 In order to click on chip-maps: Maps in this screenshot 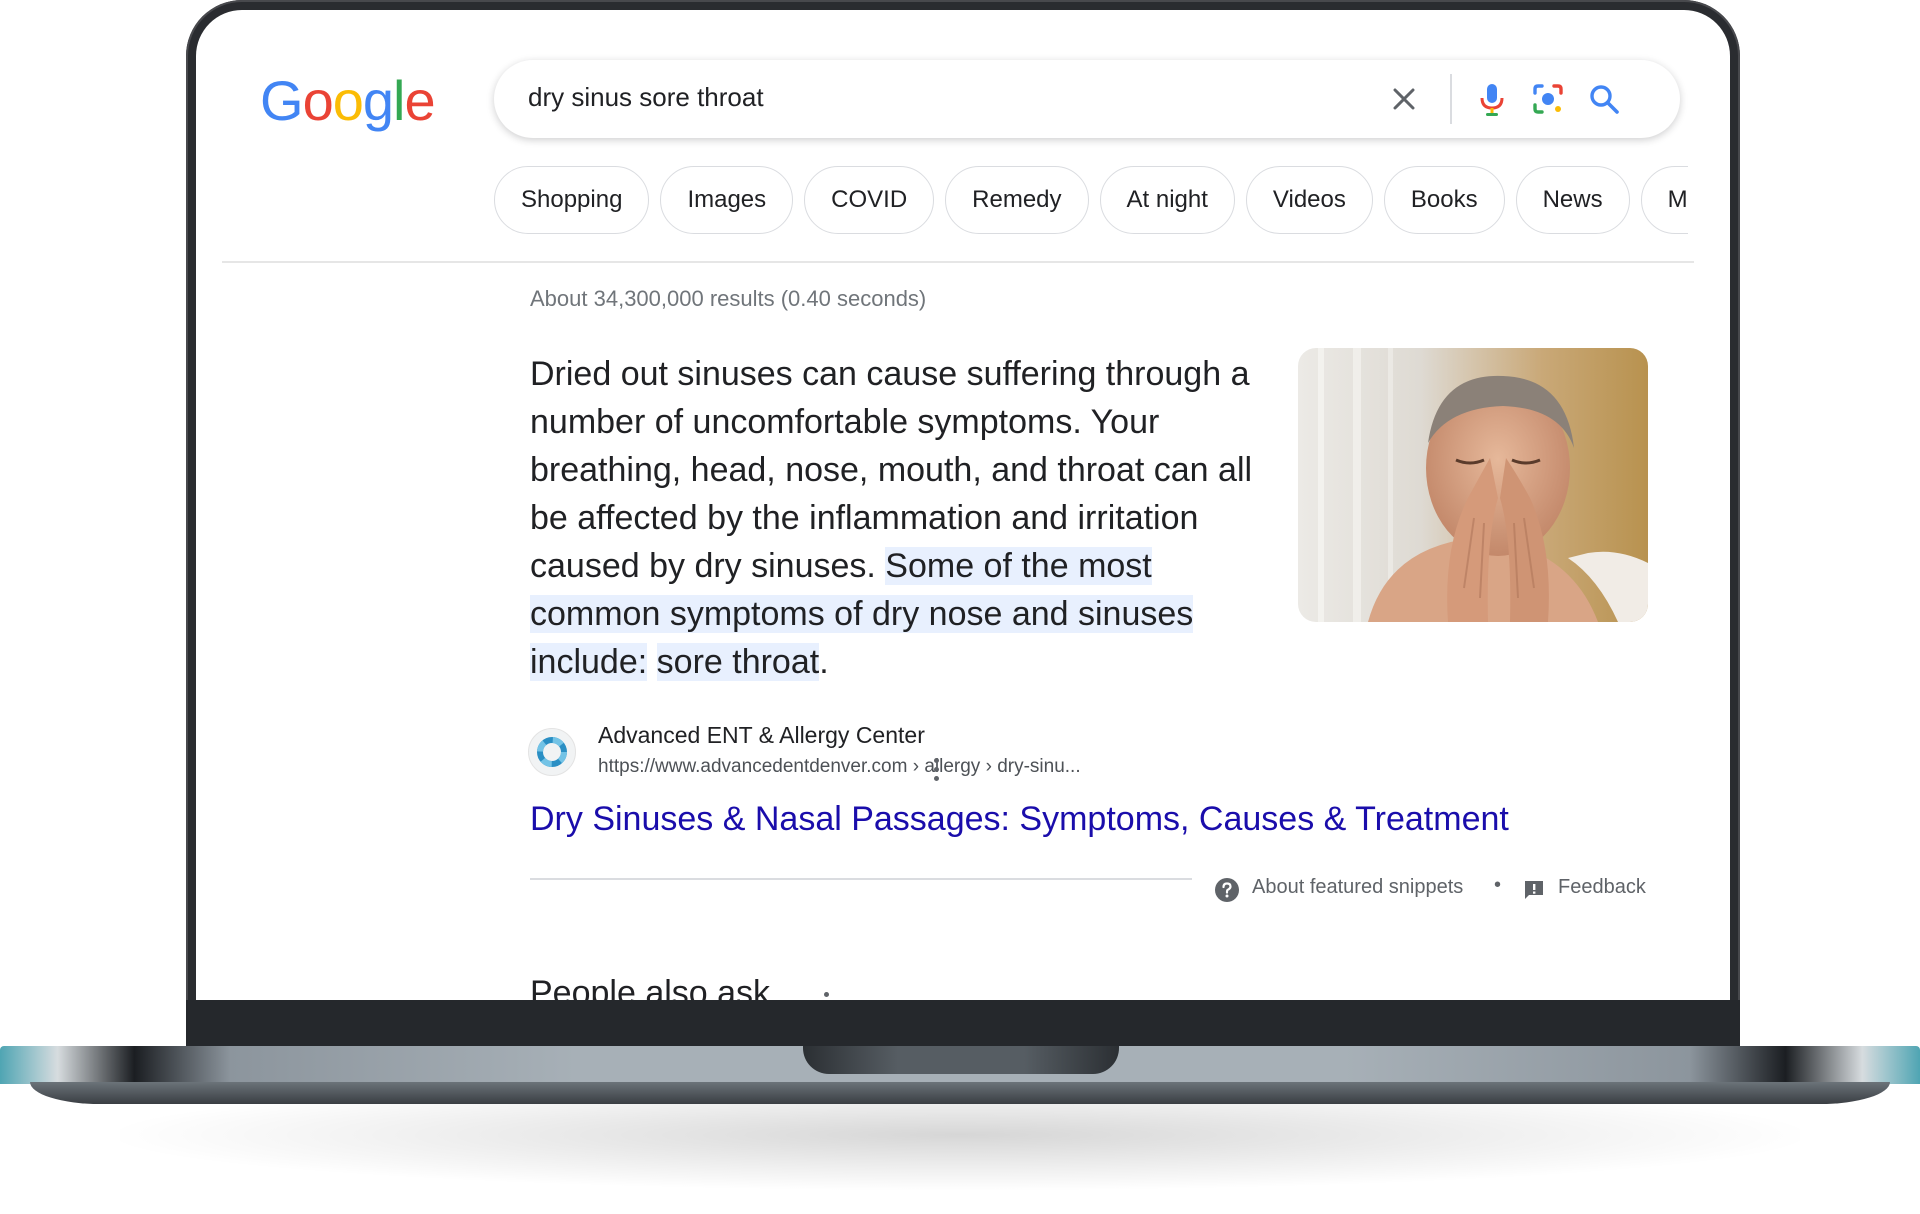, I will do `click(1664, 200)`.